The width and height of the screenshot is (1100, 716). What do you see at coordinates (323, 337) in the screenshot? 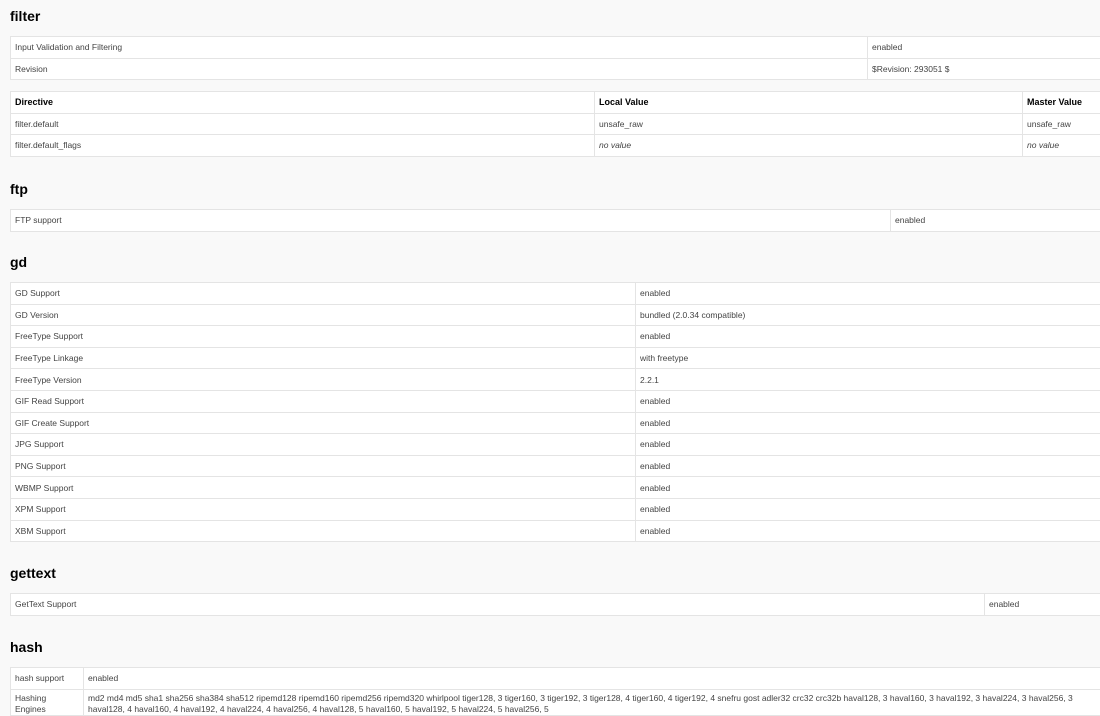
I see `row-key: FreeType Support` at bounding box center [323, 337].